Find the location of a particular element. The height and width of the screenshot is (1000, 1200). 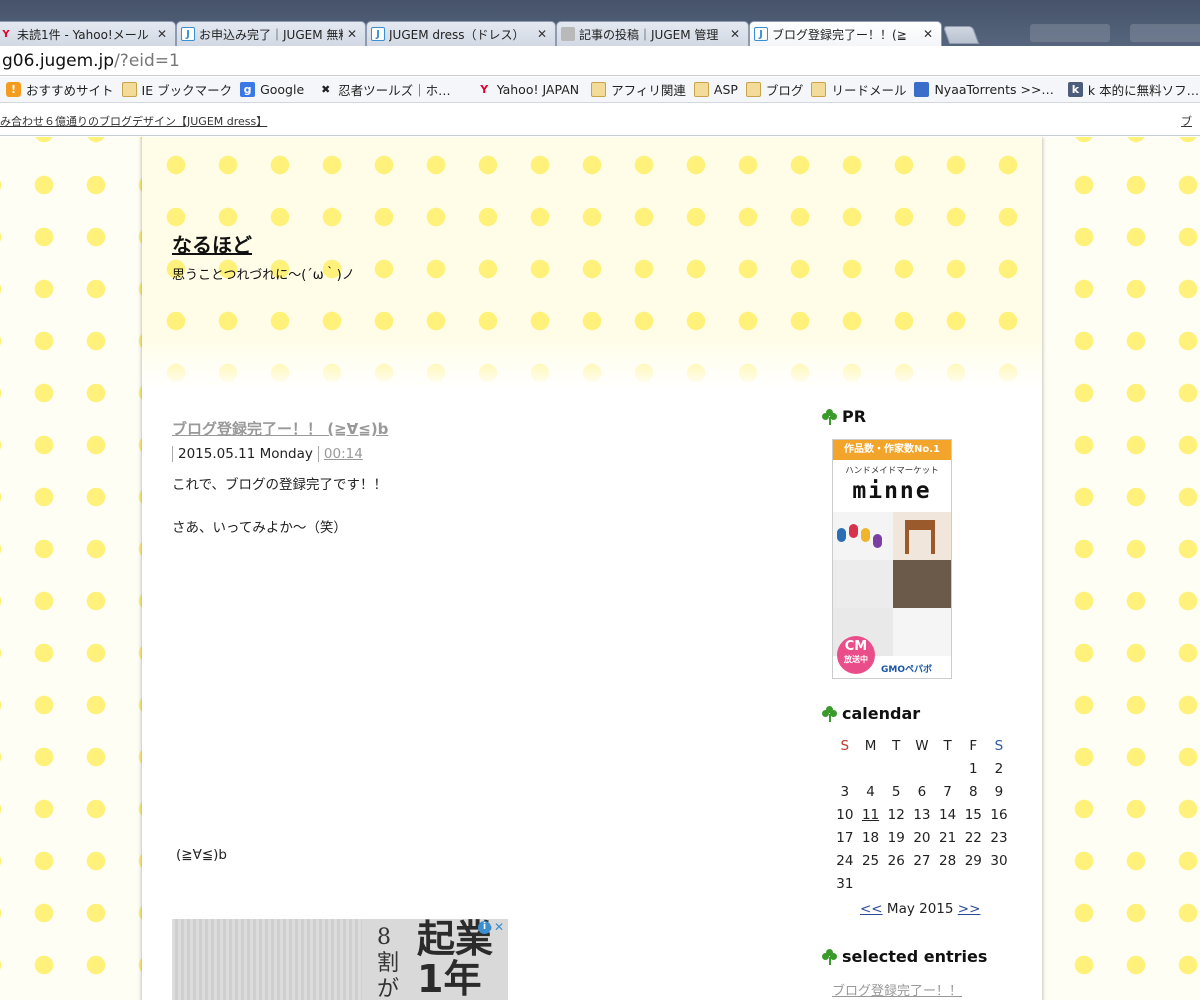

calendar-weekday: F is located at coordinates (973, 745).